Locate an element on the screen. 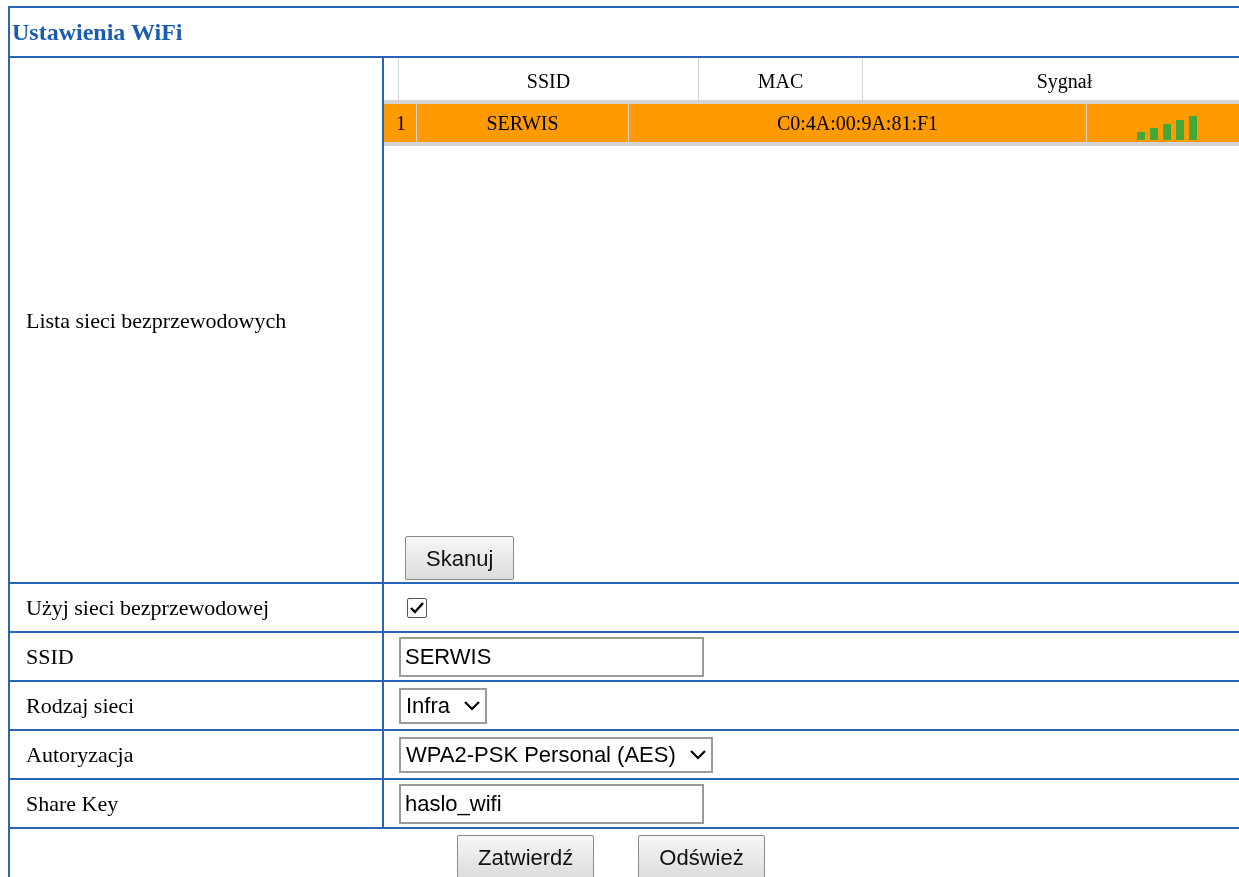  column-header: MAC is located at coordinates (780, 81).